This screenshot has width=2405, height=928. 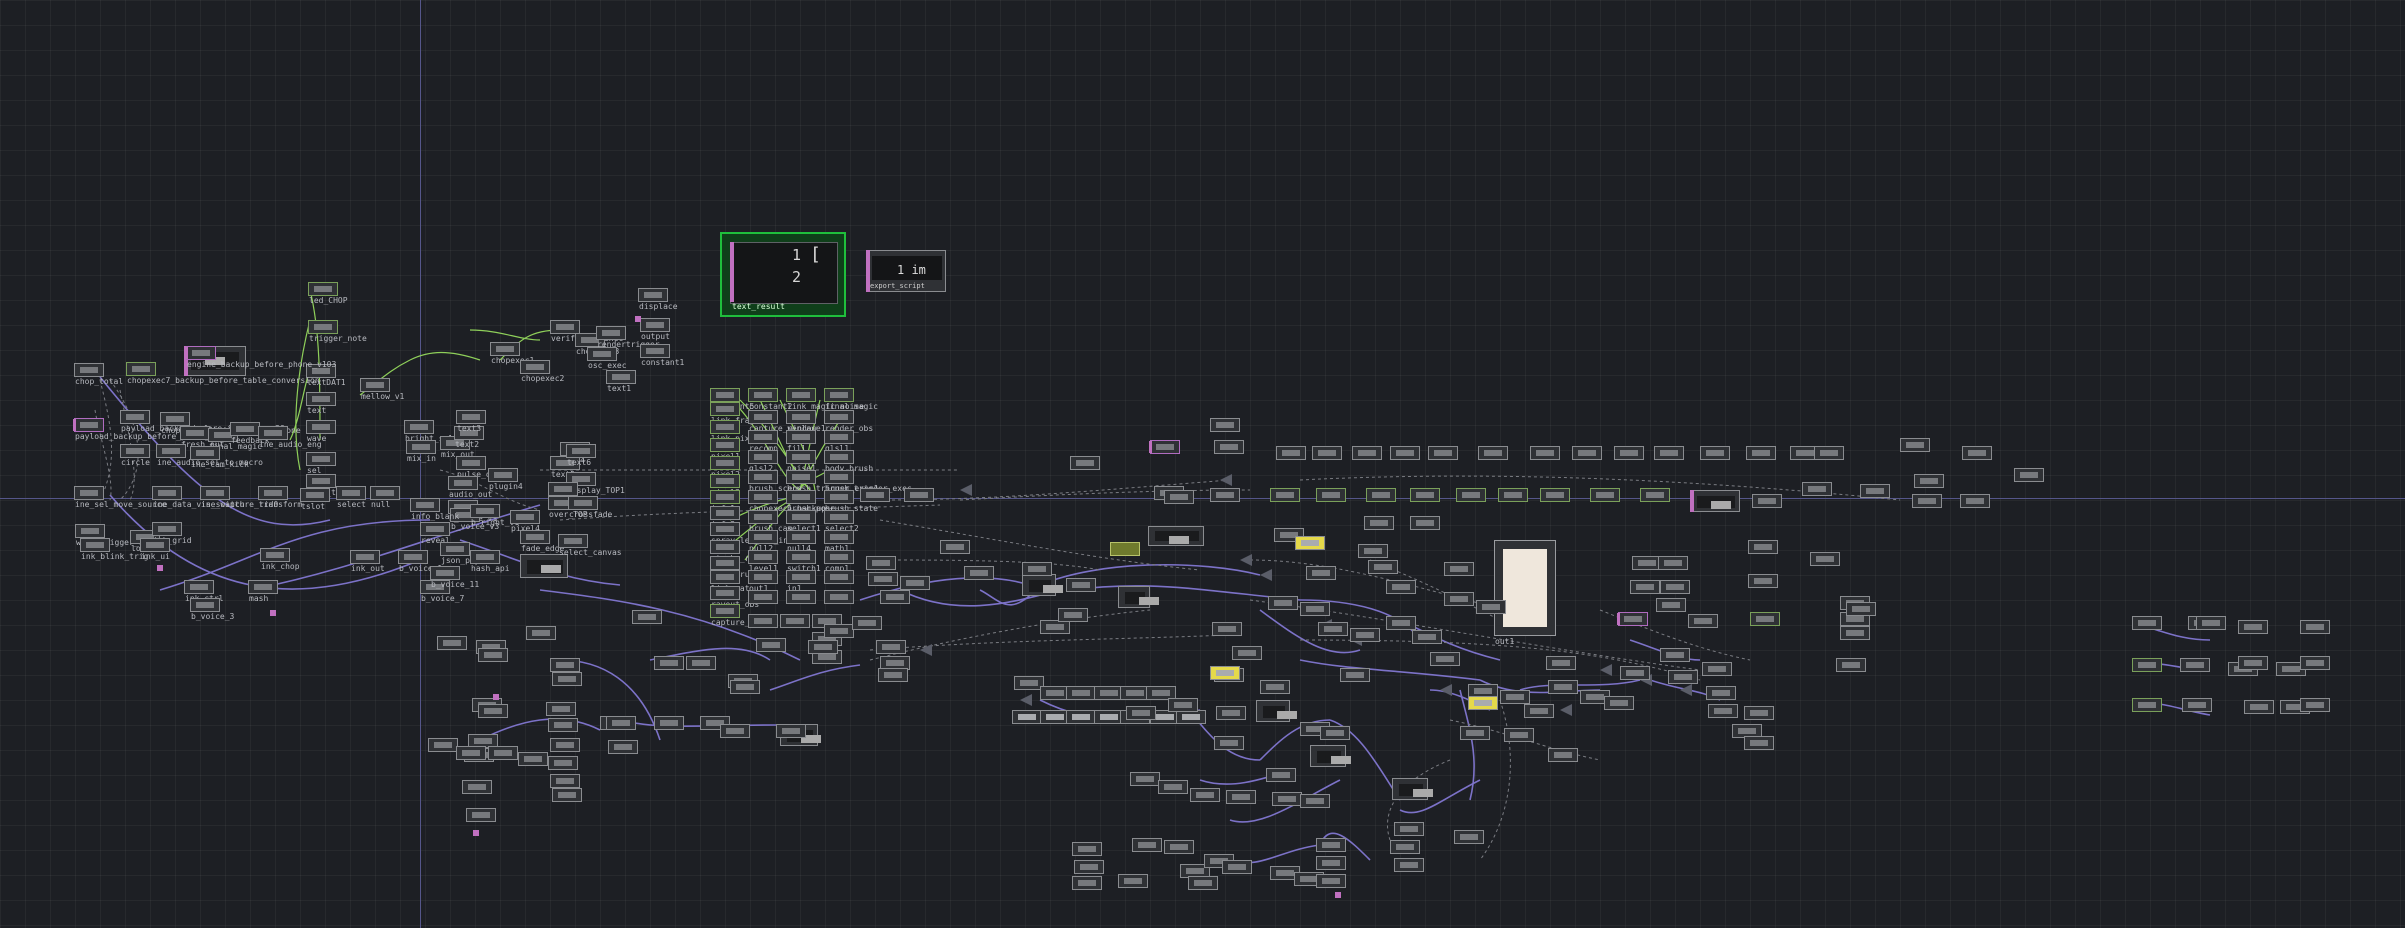 What do you see at coordinates (801, 541) in the screenshot?
I see `operator-node: null4` at bounding box center [801, 541].